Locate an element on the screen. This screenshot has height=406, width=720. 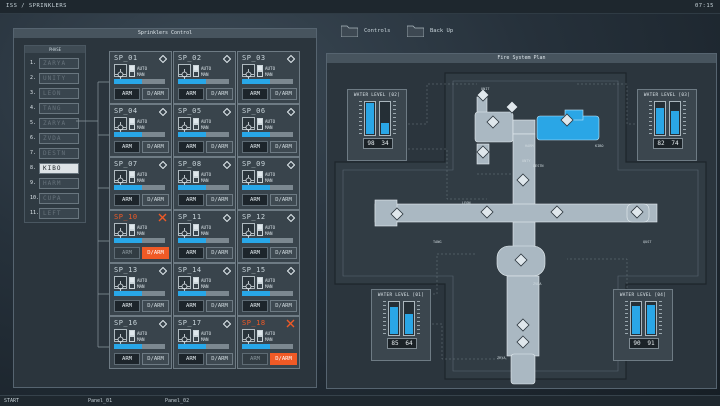
taskbar-tab-panel-02: Panel_02 is located at coordinates (177, 401).